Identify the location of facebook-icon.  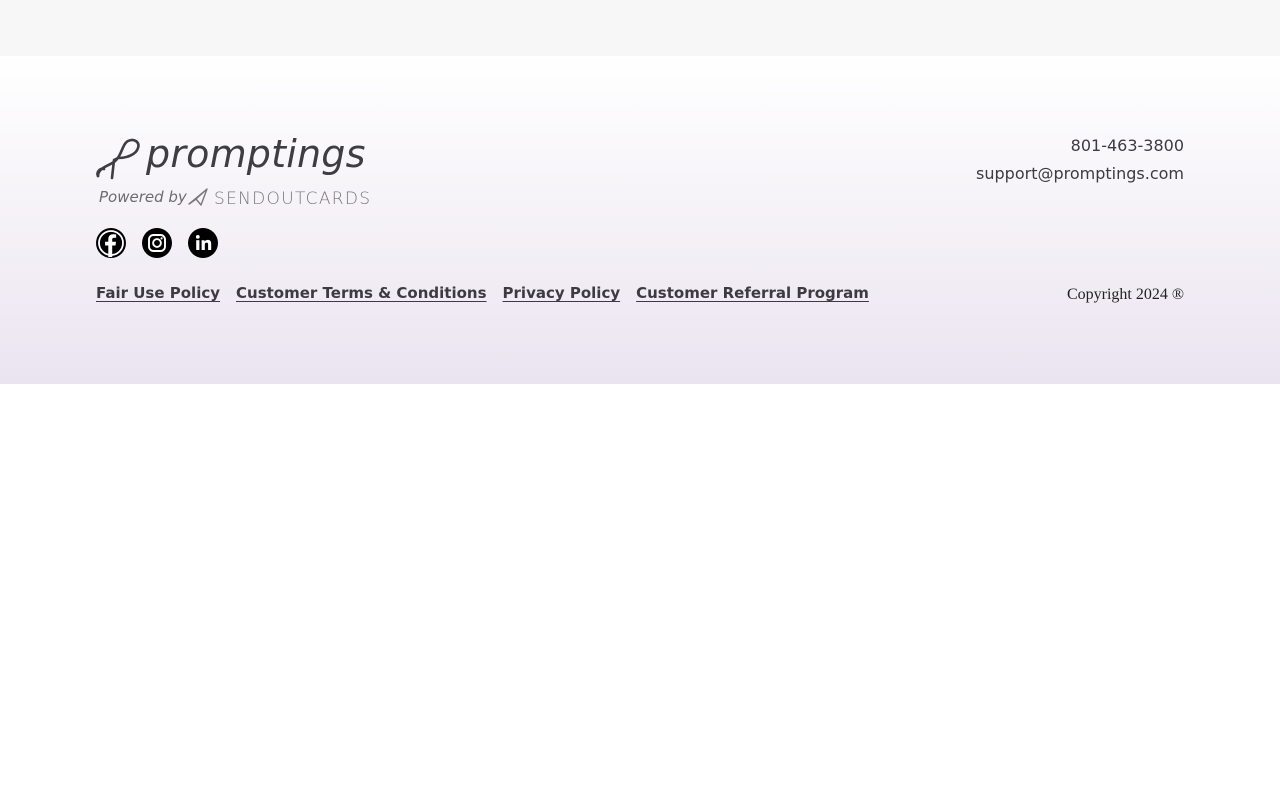
(111, 243).